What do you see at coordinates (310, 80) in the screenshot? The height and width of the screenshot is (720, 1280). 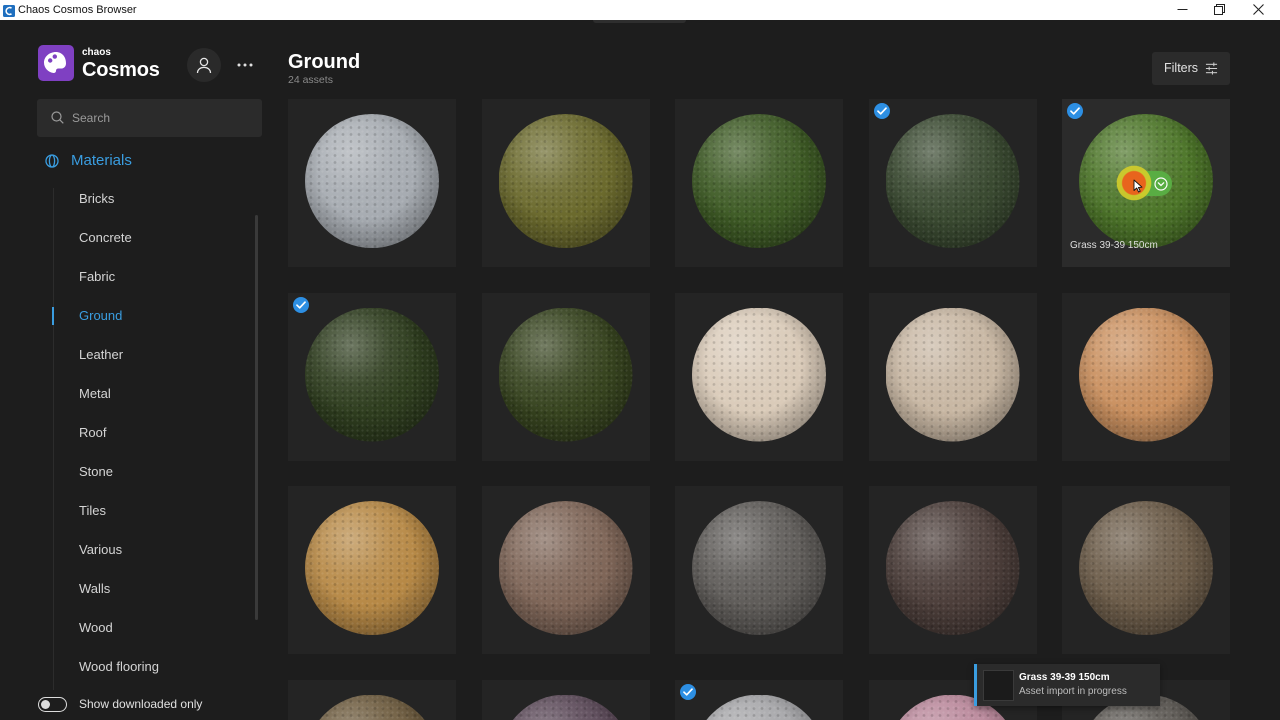 I see `asset-count: 24 assets` at bounding box center [310, 80].